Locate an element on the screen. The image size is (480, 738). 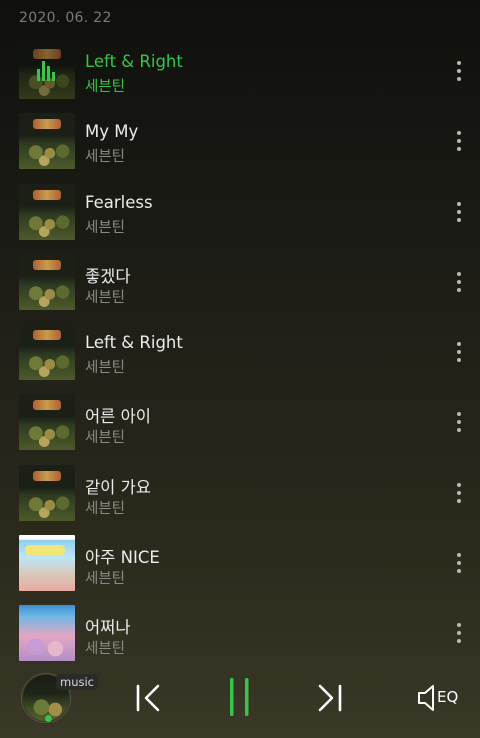
track-row: 어른 아이세븐틴 is located at coordinates (240, 422).